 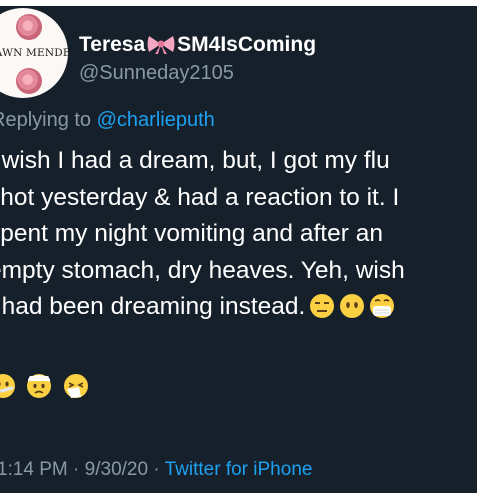 I want to click on tweet-time: 1:14 PM, so click(x=34, y=469).